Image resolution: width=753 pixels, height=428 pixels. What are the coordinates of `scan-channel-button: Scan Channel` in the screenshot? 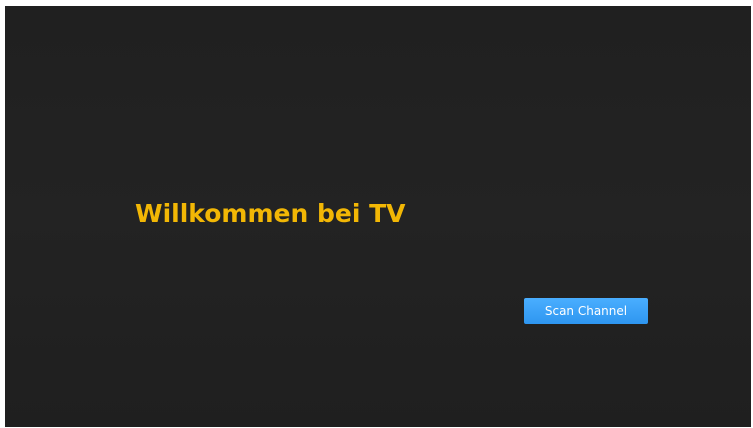 It's located at (586, 311).